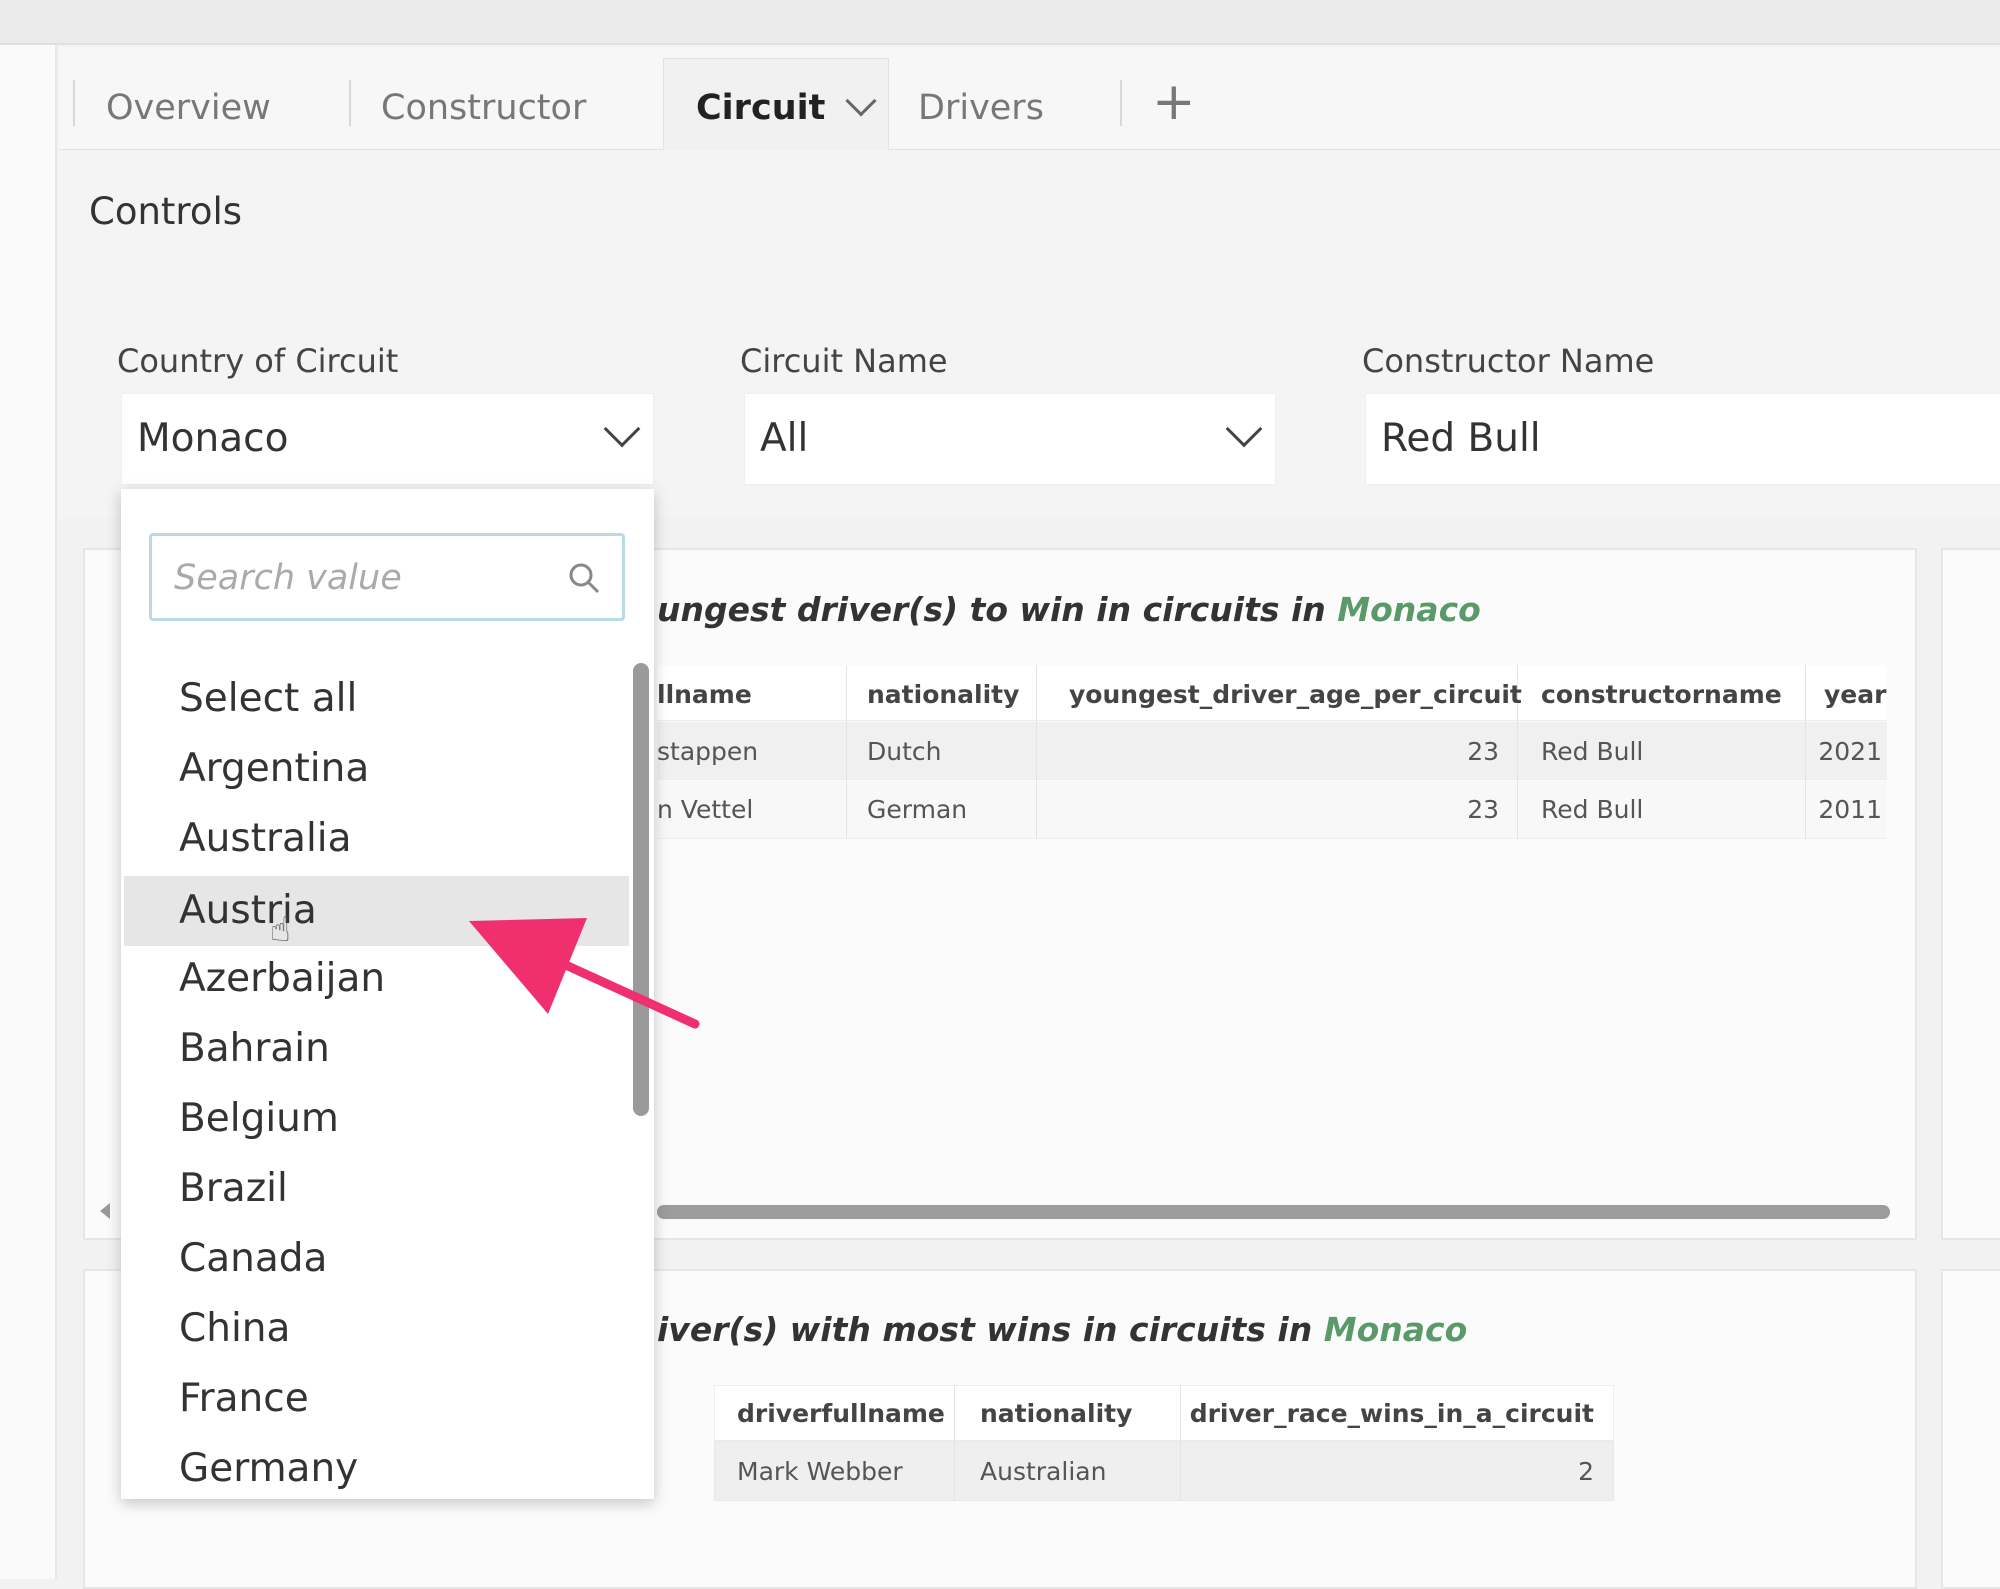  I want to click on annotation-arrow-icon, so click(584, 973).